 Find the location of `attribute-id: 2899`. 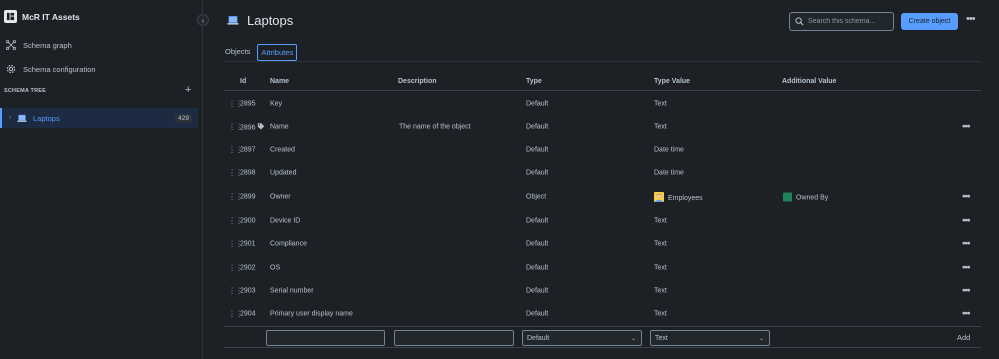

attribute-id: 2899 is located at coordinates (248, 196).